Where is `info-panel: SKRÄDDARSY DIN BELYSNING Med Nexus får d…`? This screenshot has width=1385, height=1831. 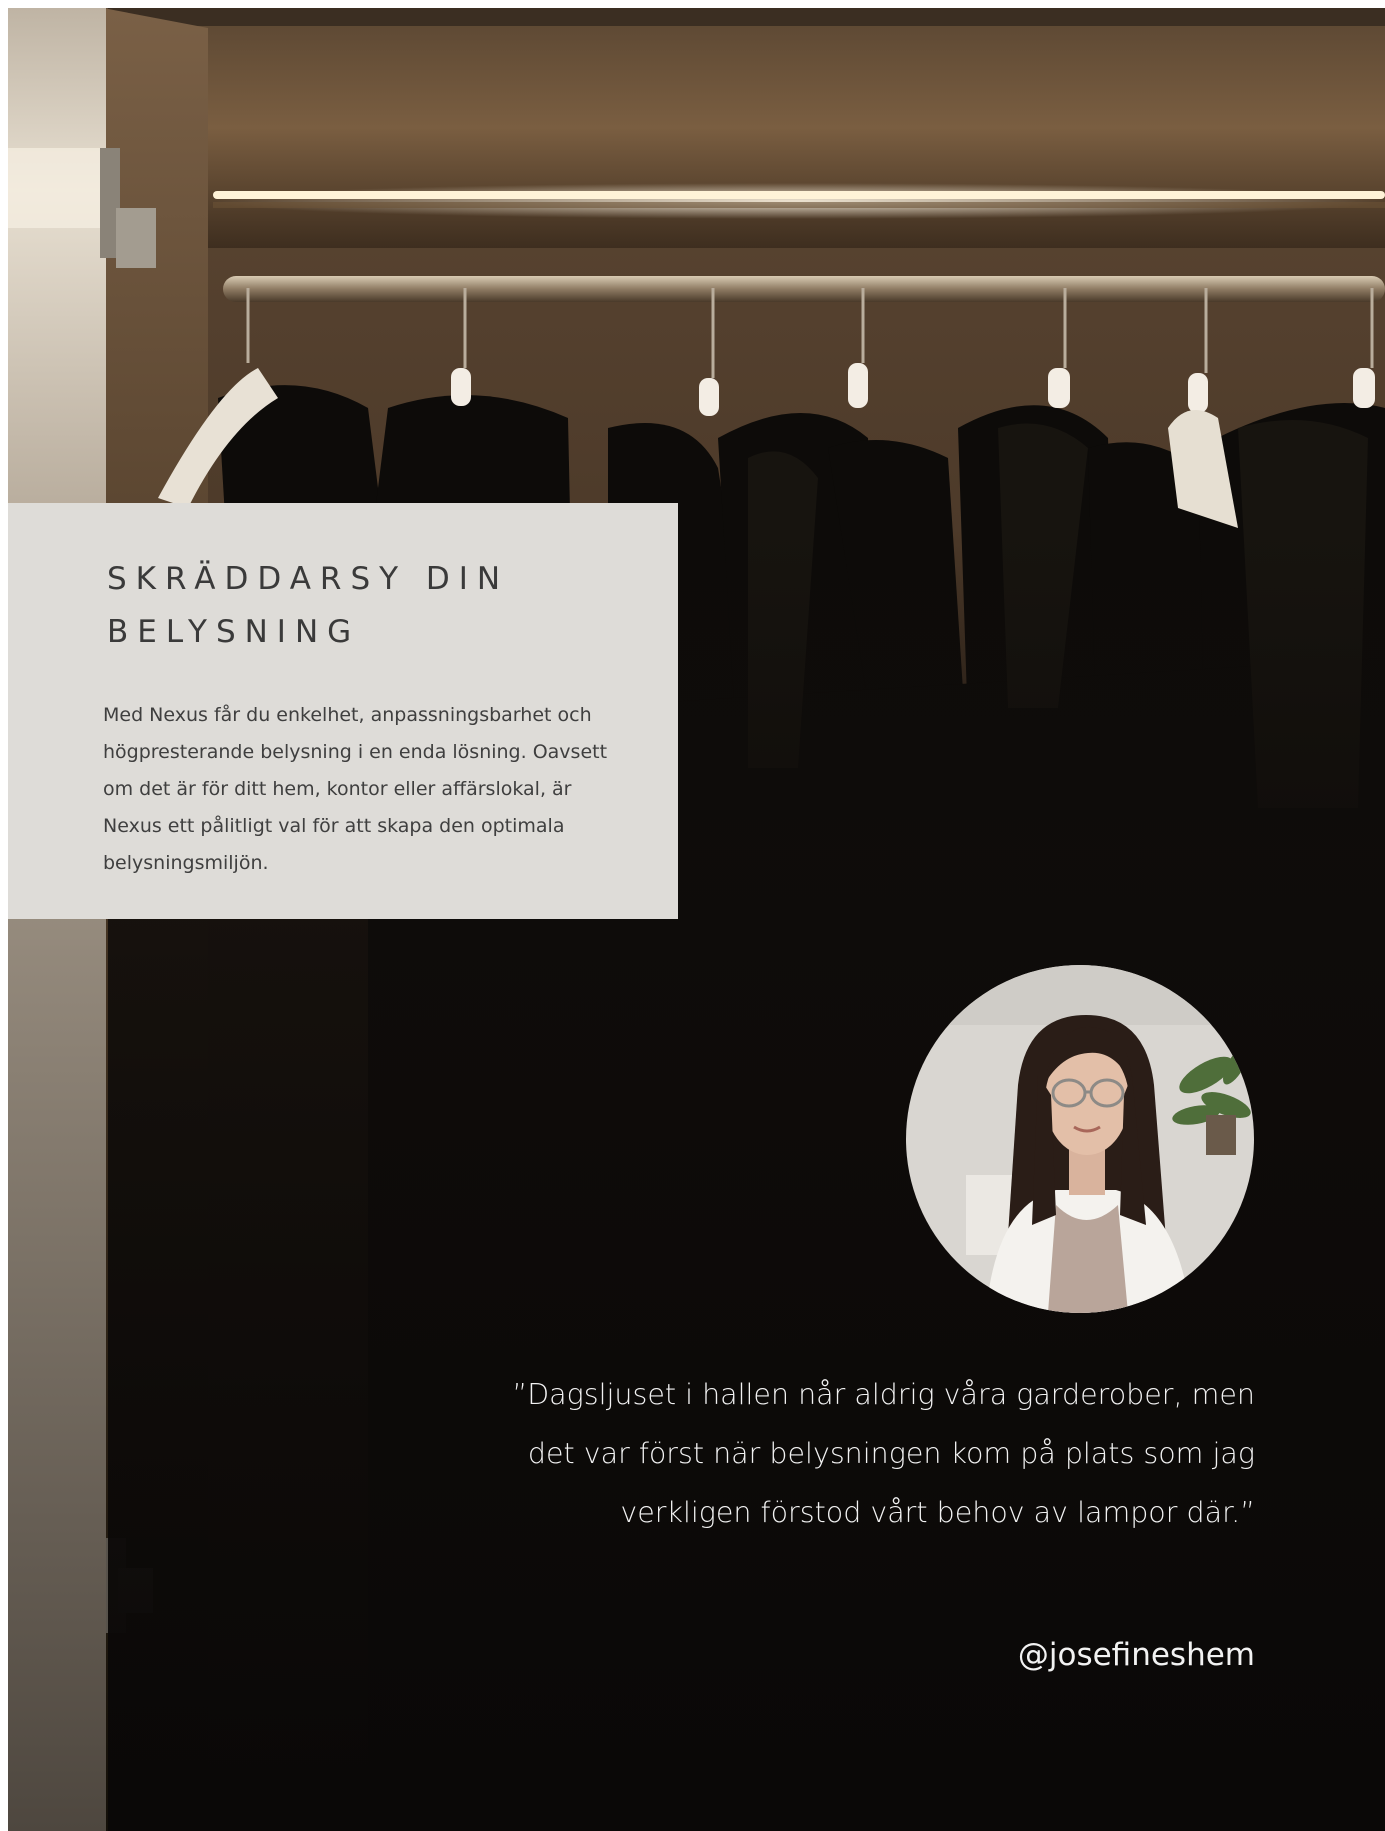 info-panel: SKRÄDDARSY DIN BELYSNING Med Nexus får d… is located at coordinates (343, 711).